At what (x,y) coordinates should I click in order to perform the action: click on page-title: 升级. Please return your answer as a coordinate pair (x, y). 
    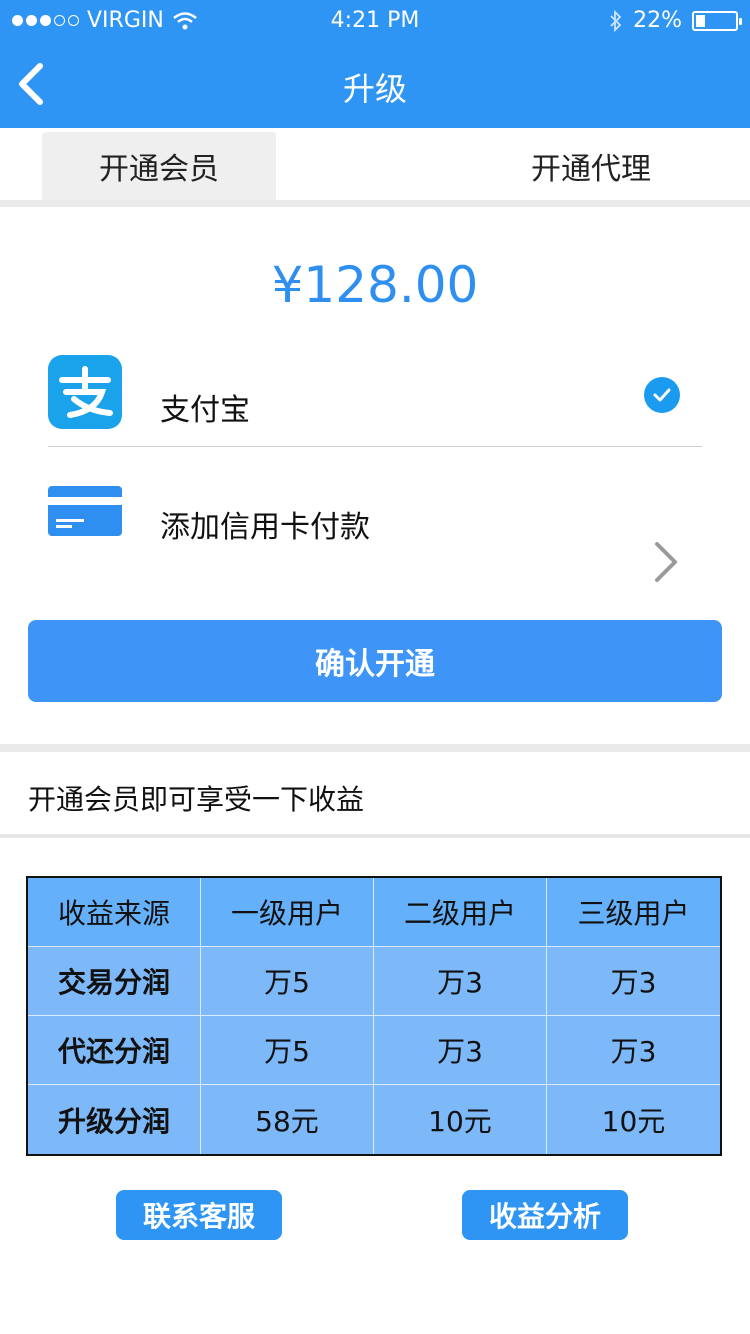
    Looking at the image, I should click on (374, 89).